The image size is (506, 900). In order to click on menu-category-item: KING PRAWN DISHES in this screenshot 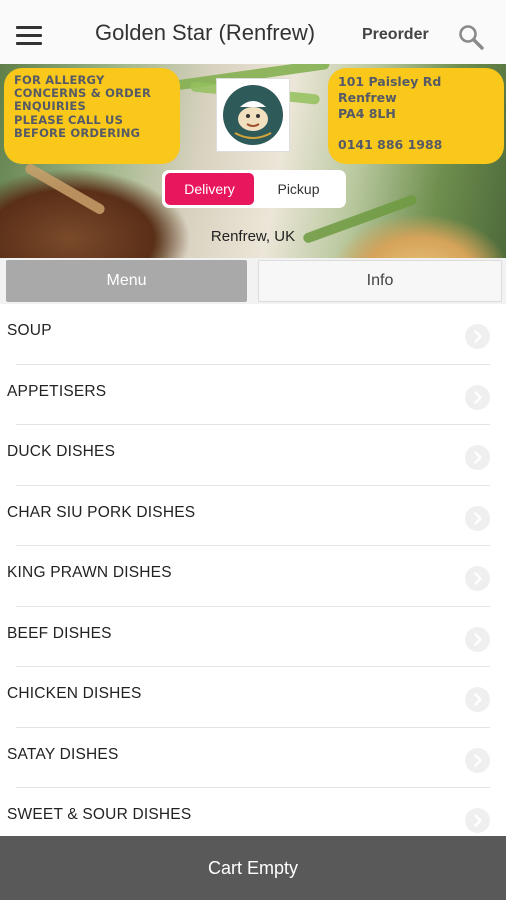, I will do `click(253, 576)`.